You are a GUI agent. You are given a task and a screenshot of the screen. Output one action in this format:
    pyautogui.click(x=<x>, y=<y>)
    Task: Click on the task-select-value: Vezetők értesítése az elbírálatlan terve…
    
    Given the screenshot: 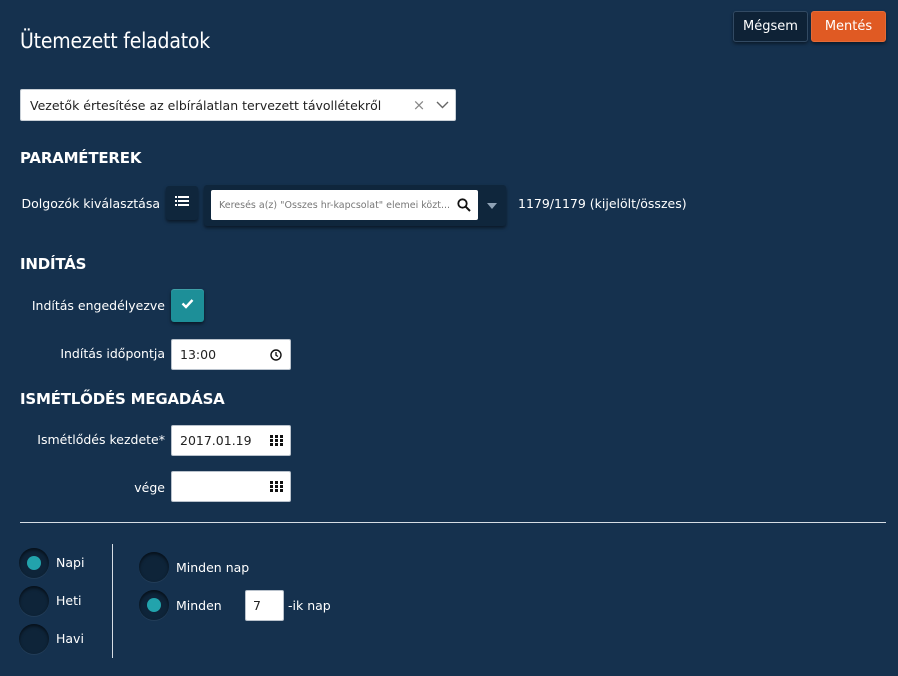 What is the action you would take?
    pyautogui.click(x=206, y=105)
    